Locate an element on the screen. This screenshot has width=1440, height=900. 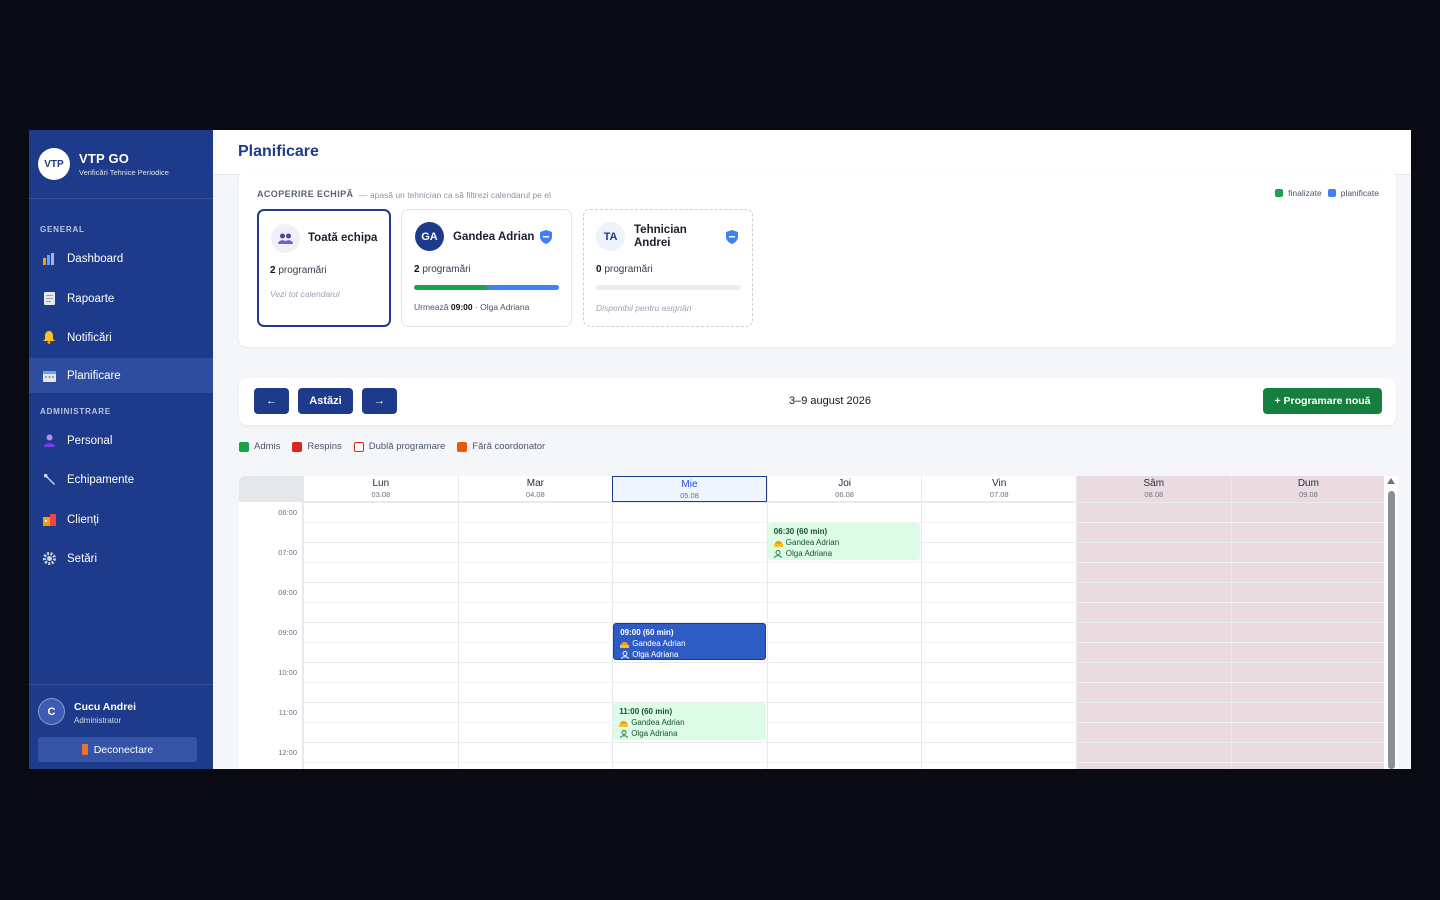
week-range: 3–9 august 2026 is located at coordinates (830, 401).